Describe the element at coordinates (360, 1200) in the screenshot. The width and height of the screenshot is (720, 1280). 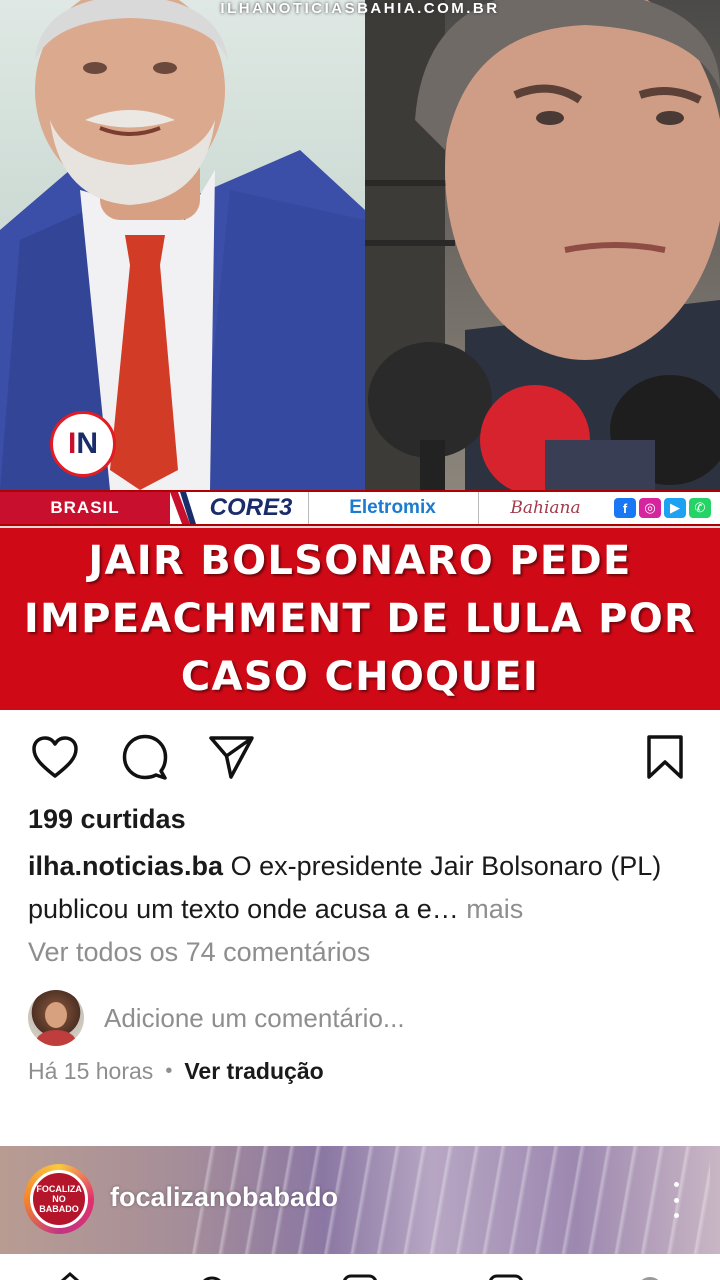
I see `next-post-header: FOCALIZA NO BABADO focalizanobabado` at that location.